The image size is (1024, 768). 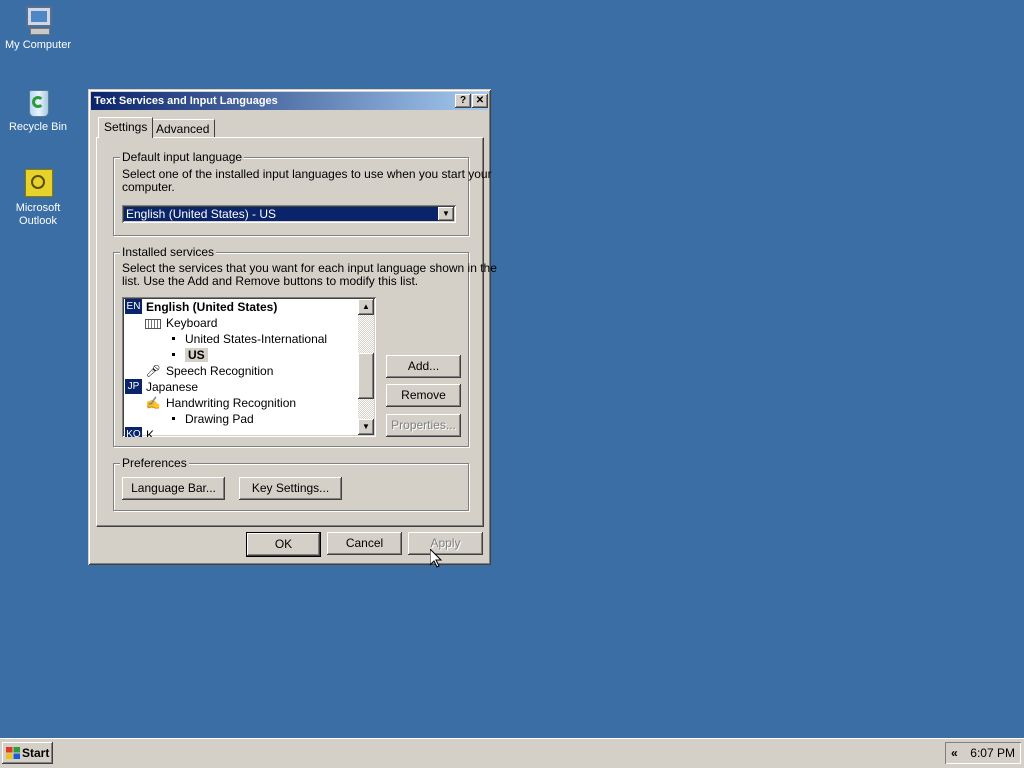 What do you see at coordinates (366, 427) in the screenshot?
I see `scroll-down-button: ▼` at bounding box center [366, 427].